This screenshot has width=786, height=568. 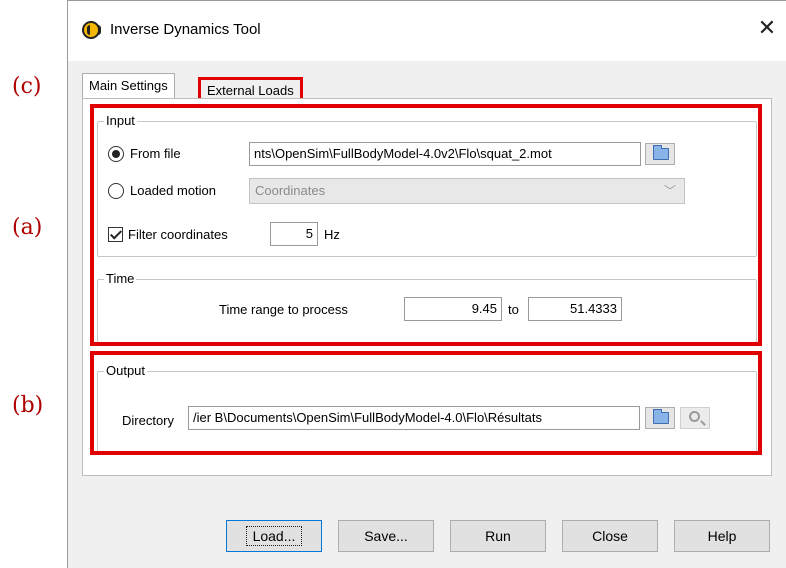 I want to click on tab-main-settings: Main Settings, so click(x=128, y=86).